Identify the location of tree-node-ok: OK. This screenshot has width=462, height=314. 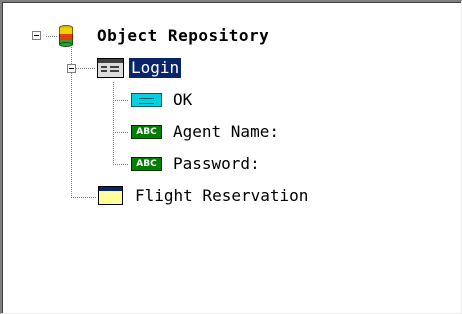
(182, 100).